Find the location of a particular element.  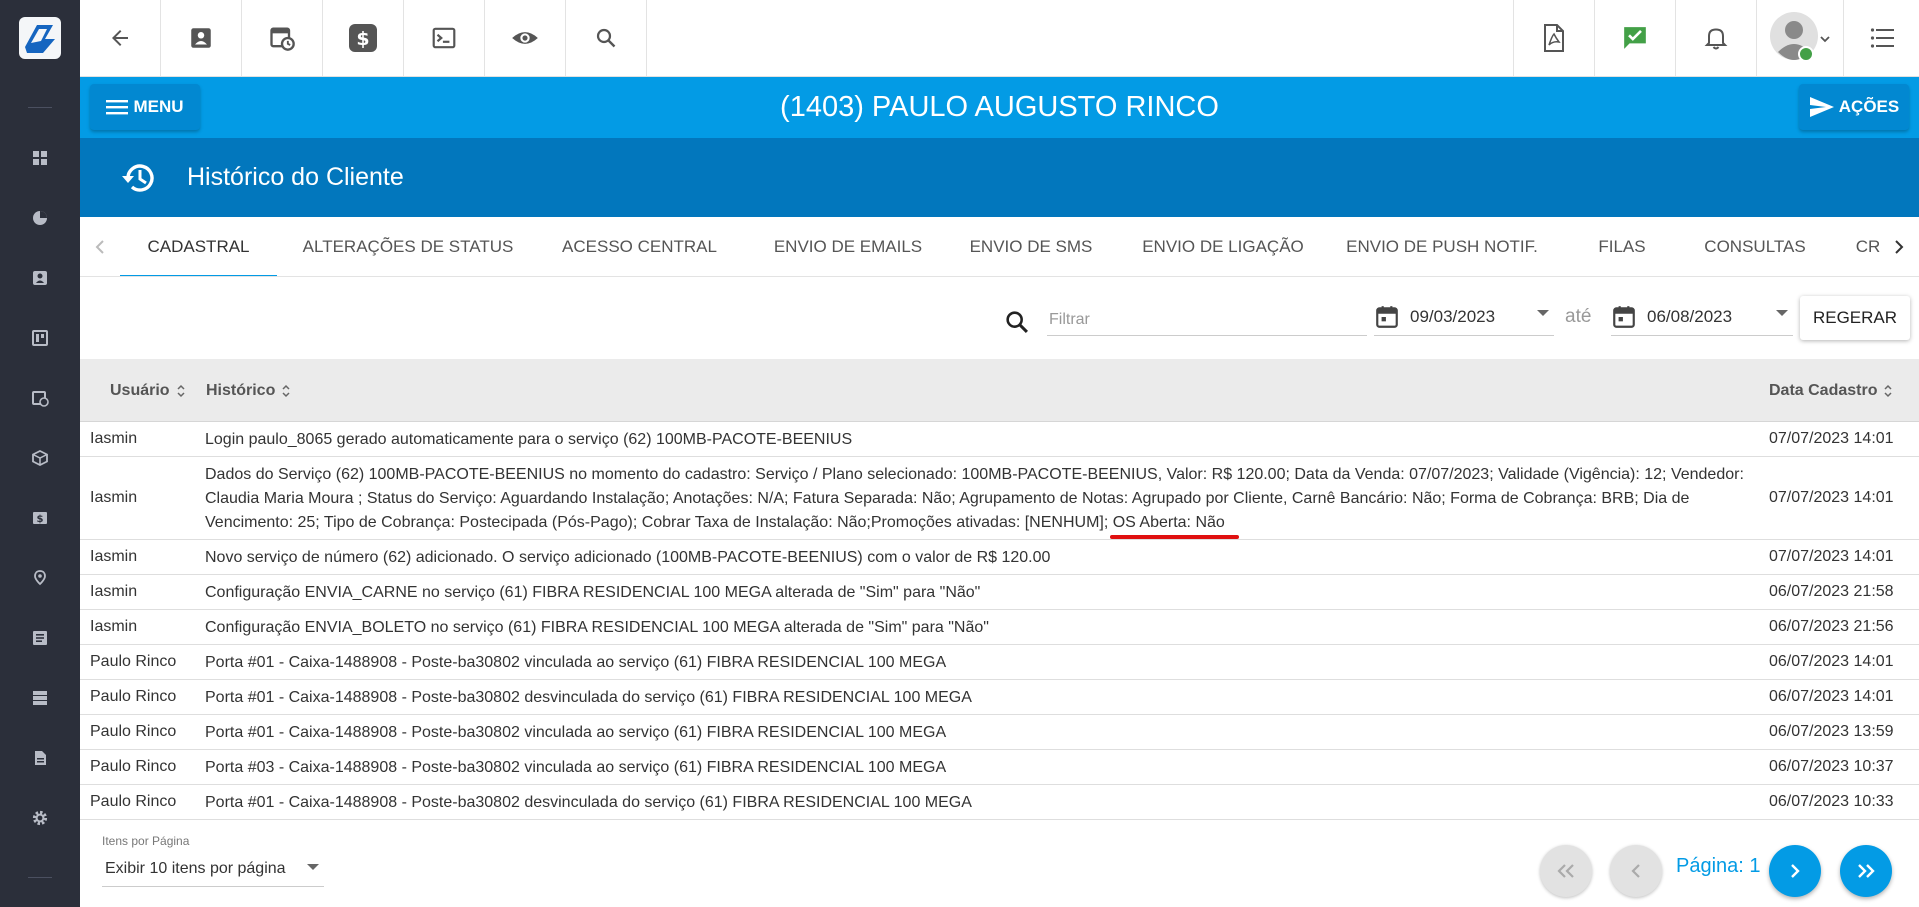

left-sidebar: $ is located at coordinates (40, 453).